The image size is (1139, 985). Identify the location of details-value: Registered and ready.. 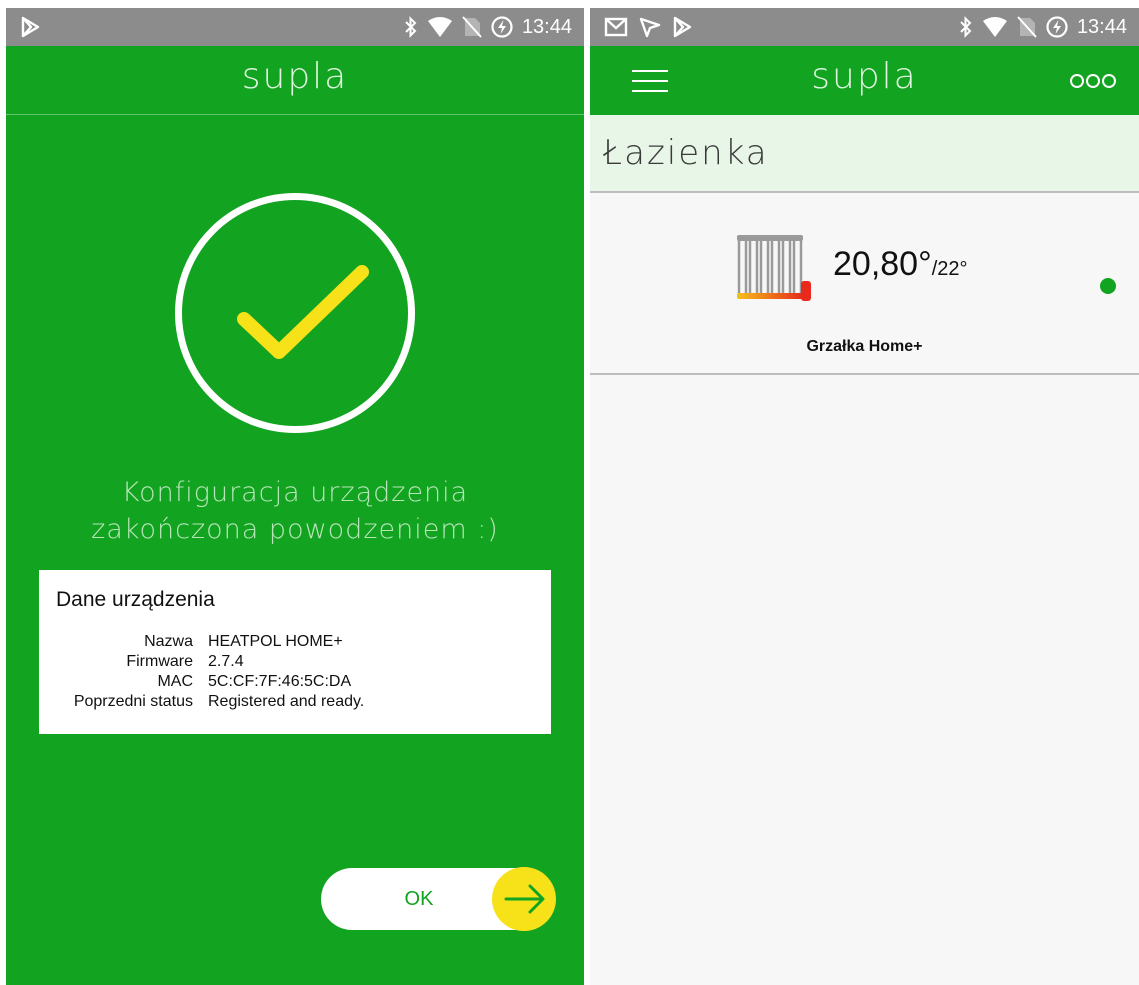
(286, 701).